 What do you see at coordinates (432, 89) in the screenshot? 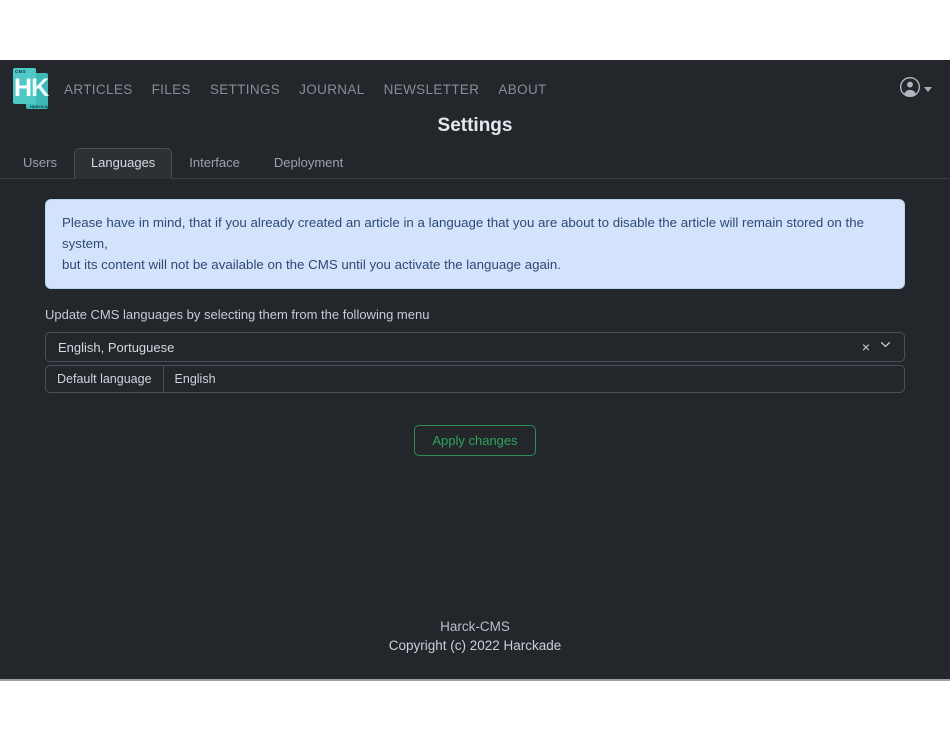
I see `nav-link-newsletter: NEWSLETTER` at bounding box center [432, 89].